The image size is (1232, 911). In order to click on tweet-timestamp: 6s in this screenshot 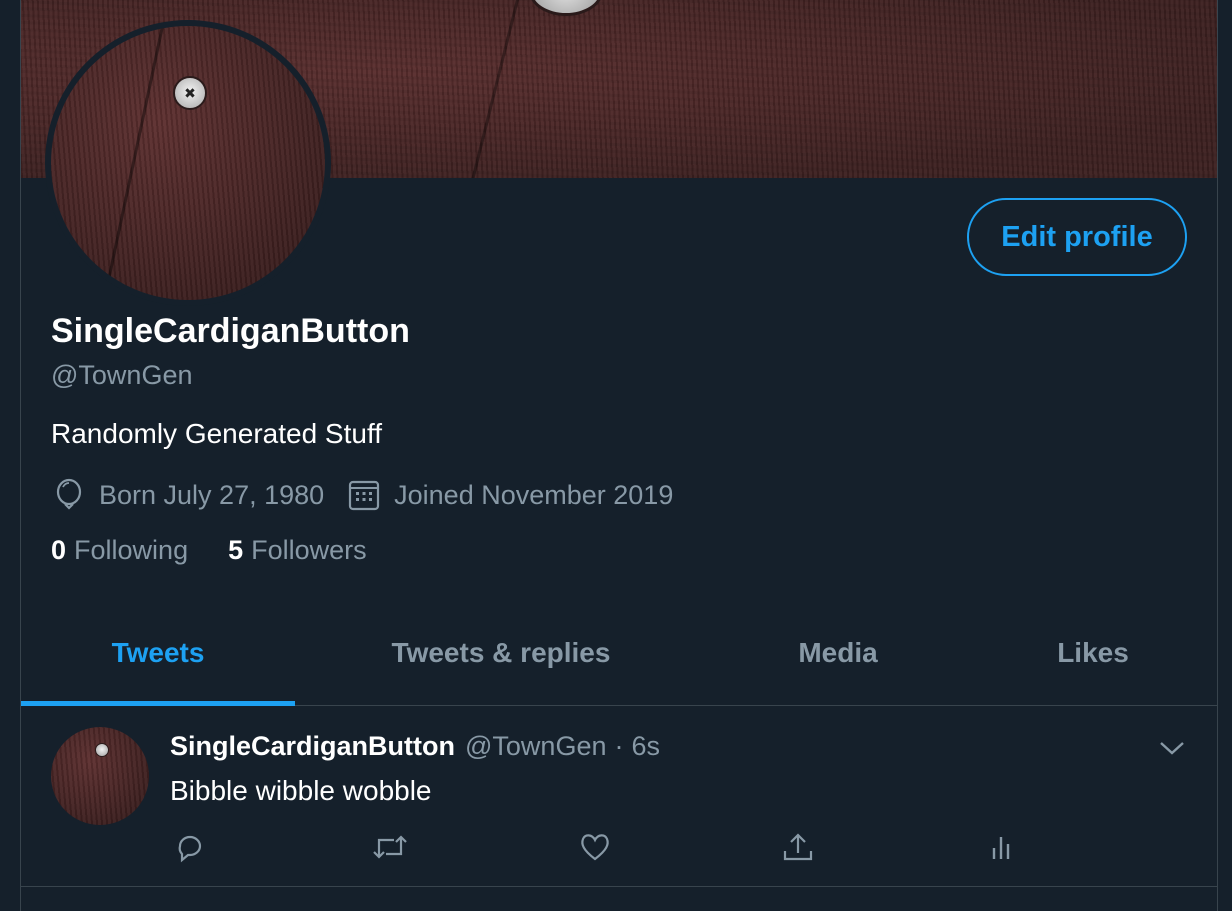, I will do `click(645, 746)`.